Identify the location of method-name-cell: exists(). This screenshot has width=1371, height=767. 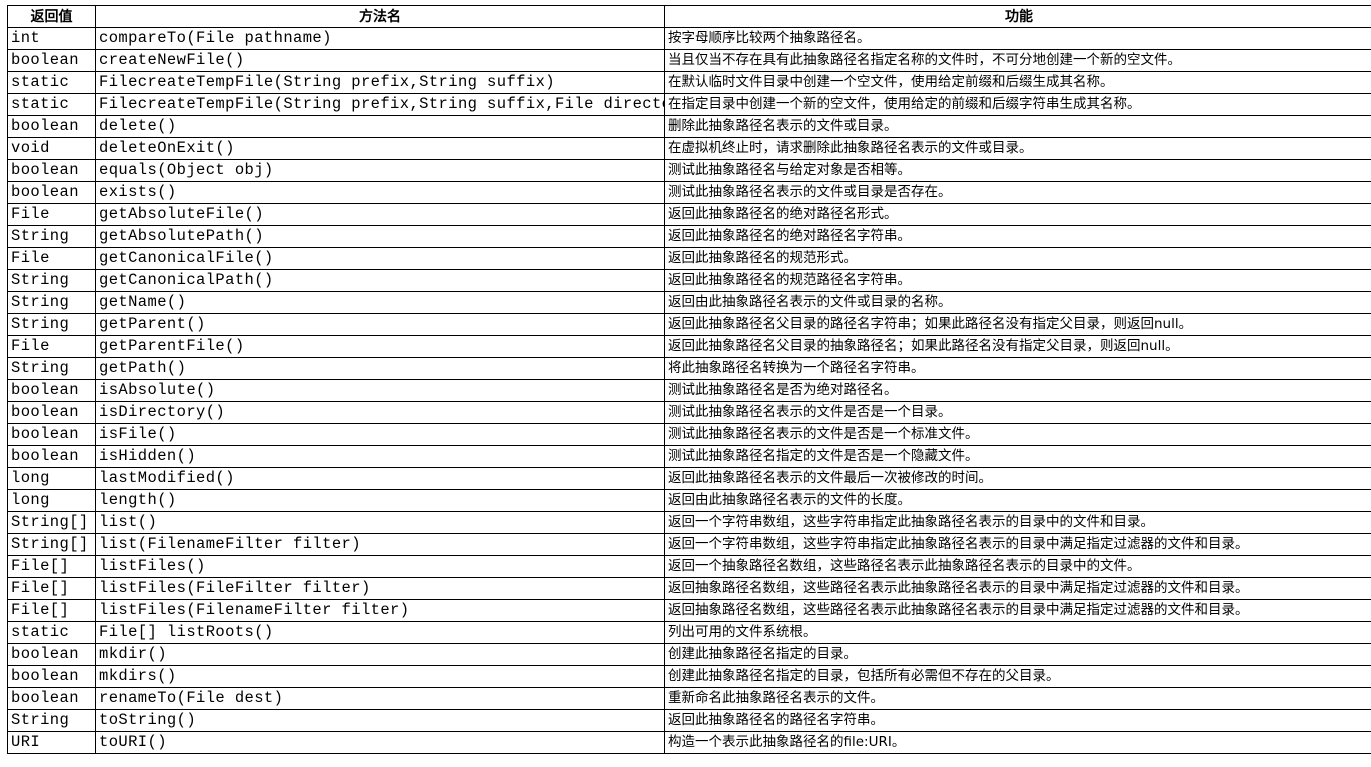
(380, 193).